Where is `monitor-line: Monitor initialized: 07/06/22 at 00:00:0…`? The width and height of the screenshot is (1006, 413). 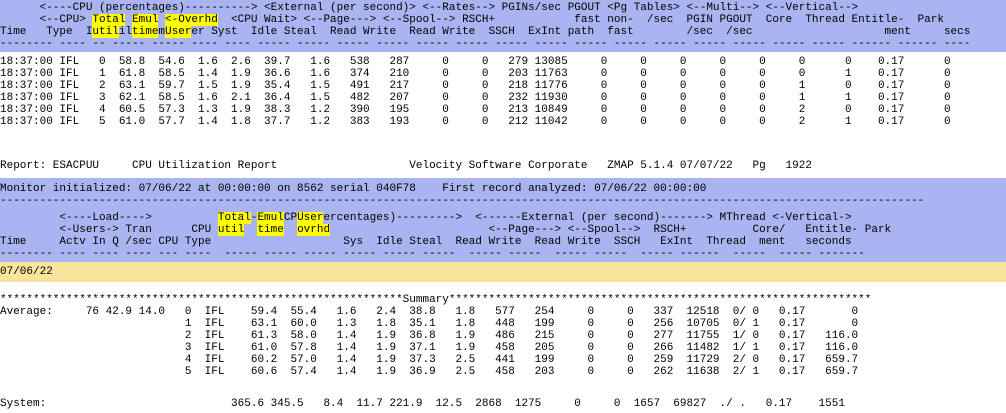
monitor-line: Monitor initialized: 07/06/22 at 00:00:0… is located at coordinates (353, 189).